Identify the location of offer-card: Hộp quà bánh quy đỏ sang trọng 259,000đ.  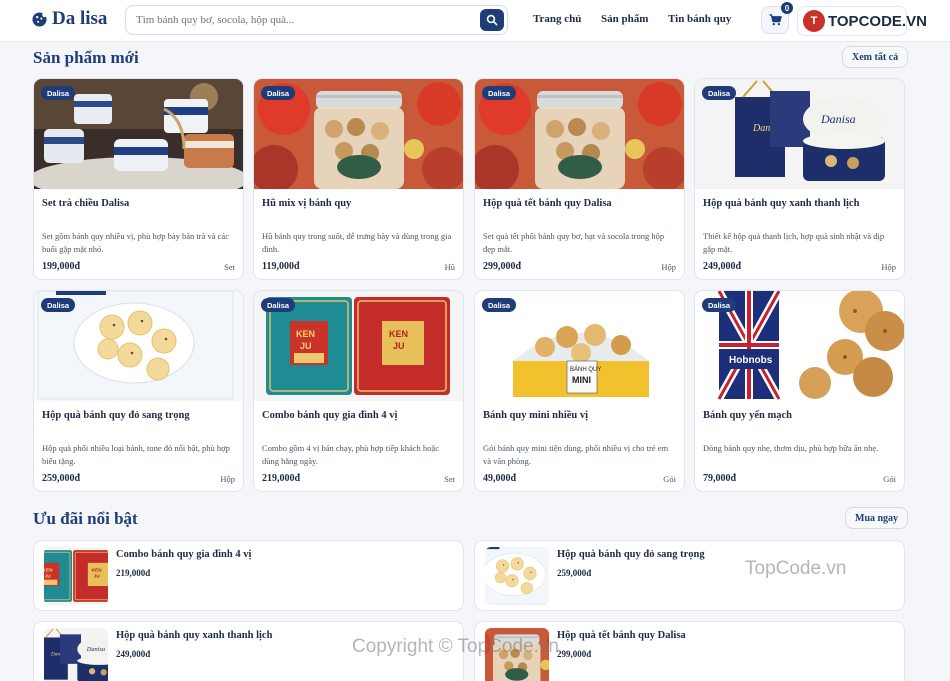
(689, 575).